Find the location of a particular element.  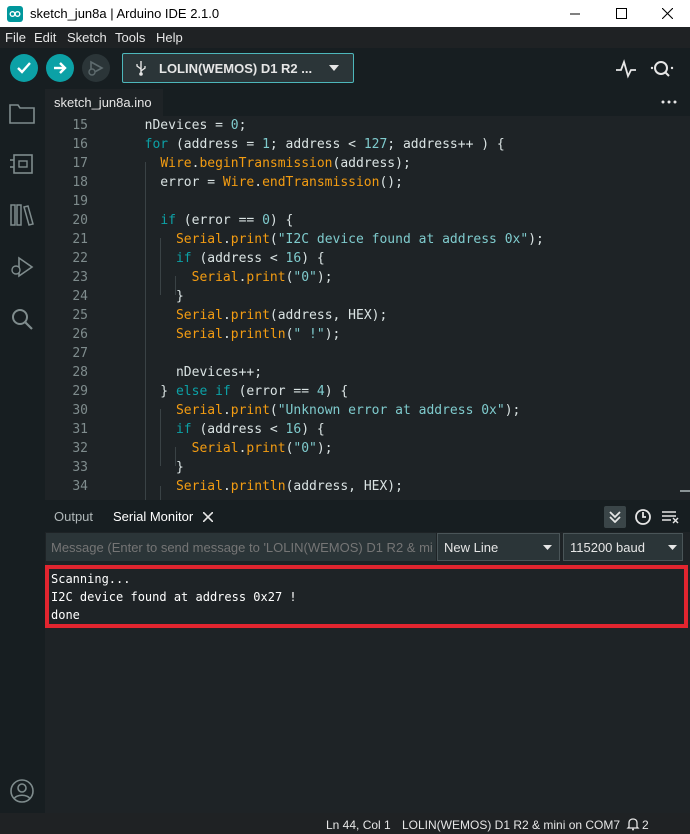

debug-panel-button is located at coordinates (22, 267).